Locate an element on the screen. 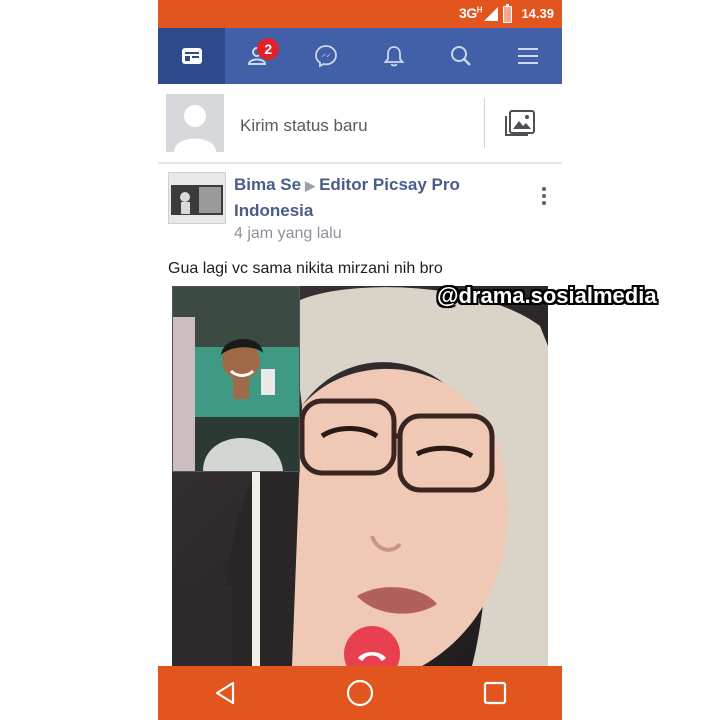 Image resolution: width=720 pixels, height=720 pixels. profile-avatar is located at coordinates (195, 123).